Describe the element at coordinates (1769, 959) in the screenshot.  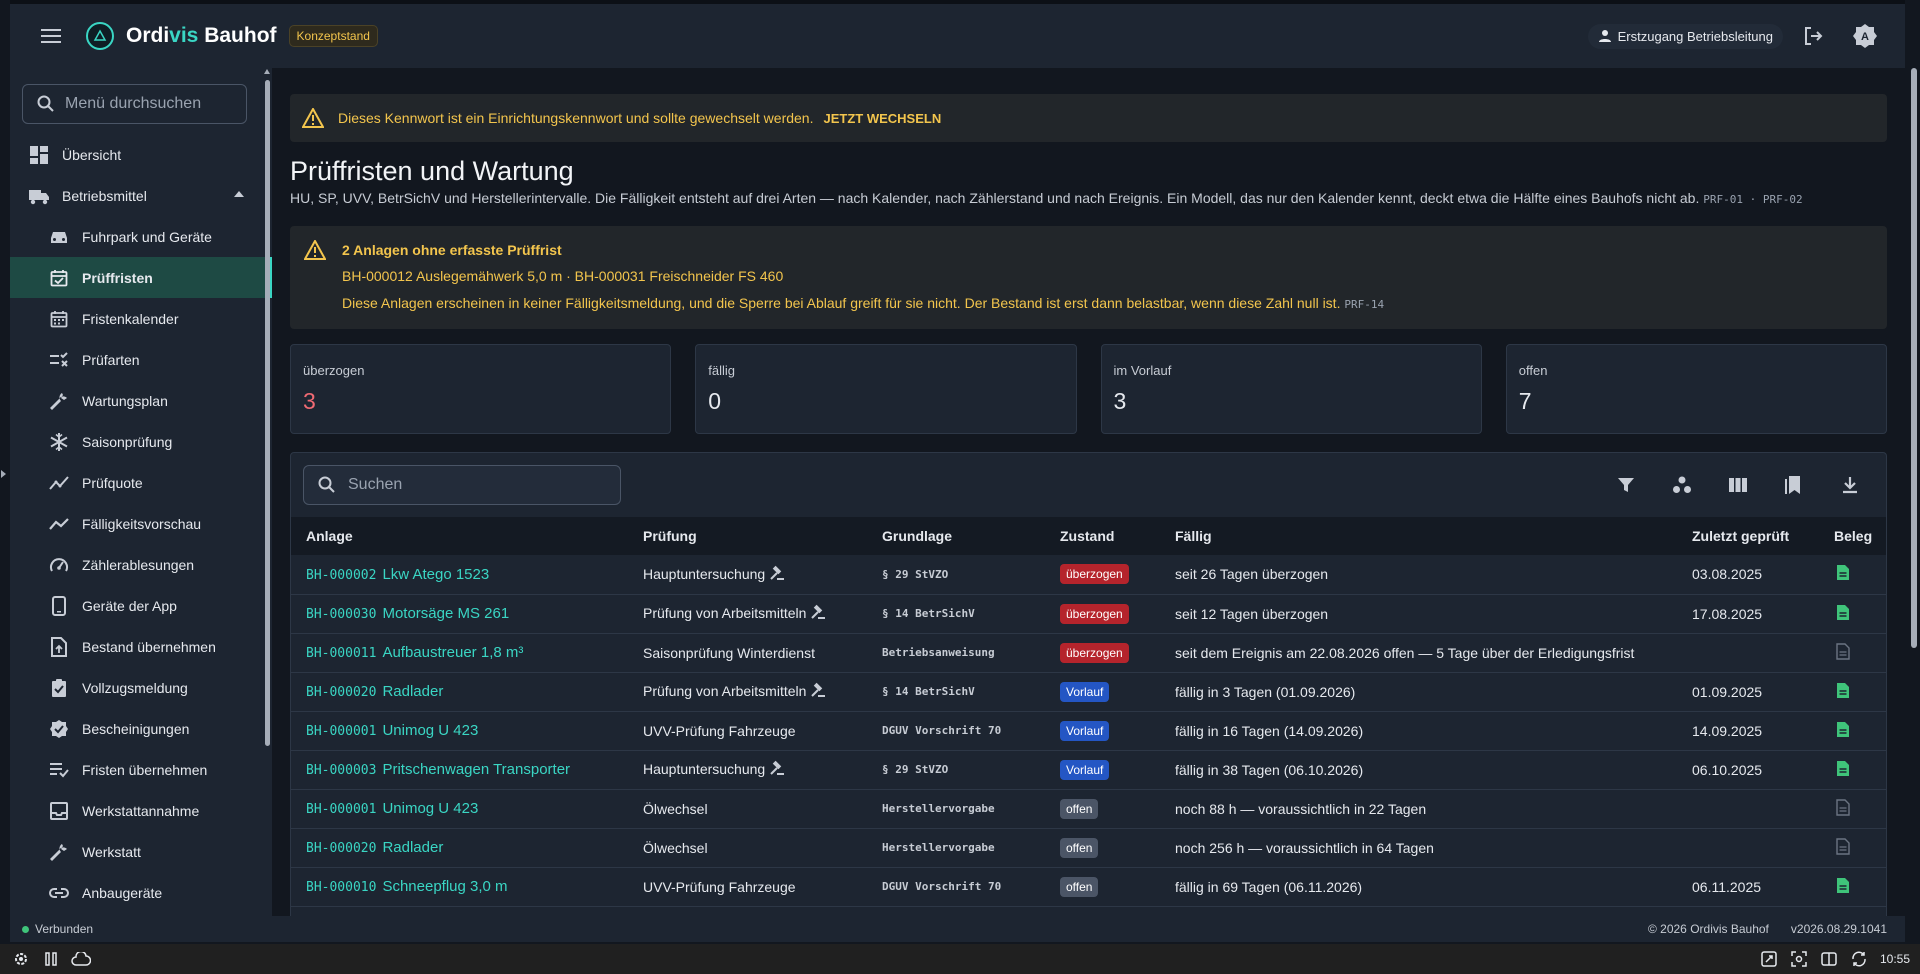
I see `resize-icon` at that location.